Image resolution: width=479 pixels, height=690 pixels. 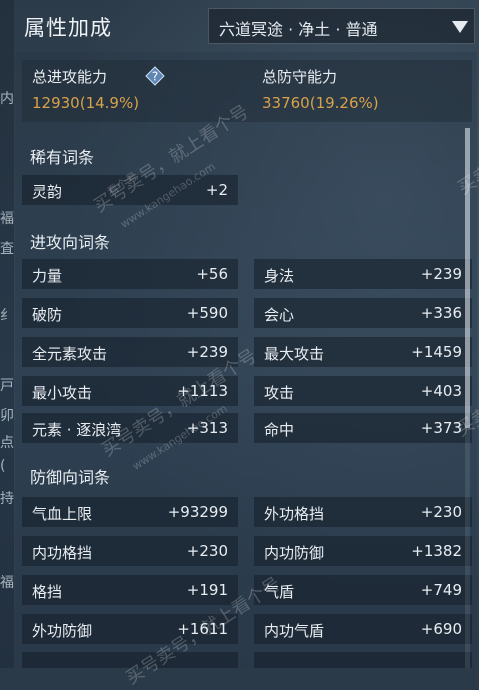 I want to click on stat-row: 内功格挡 +230, so click(x=130, y=551).